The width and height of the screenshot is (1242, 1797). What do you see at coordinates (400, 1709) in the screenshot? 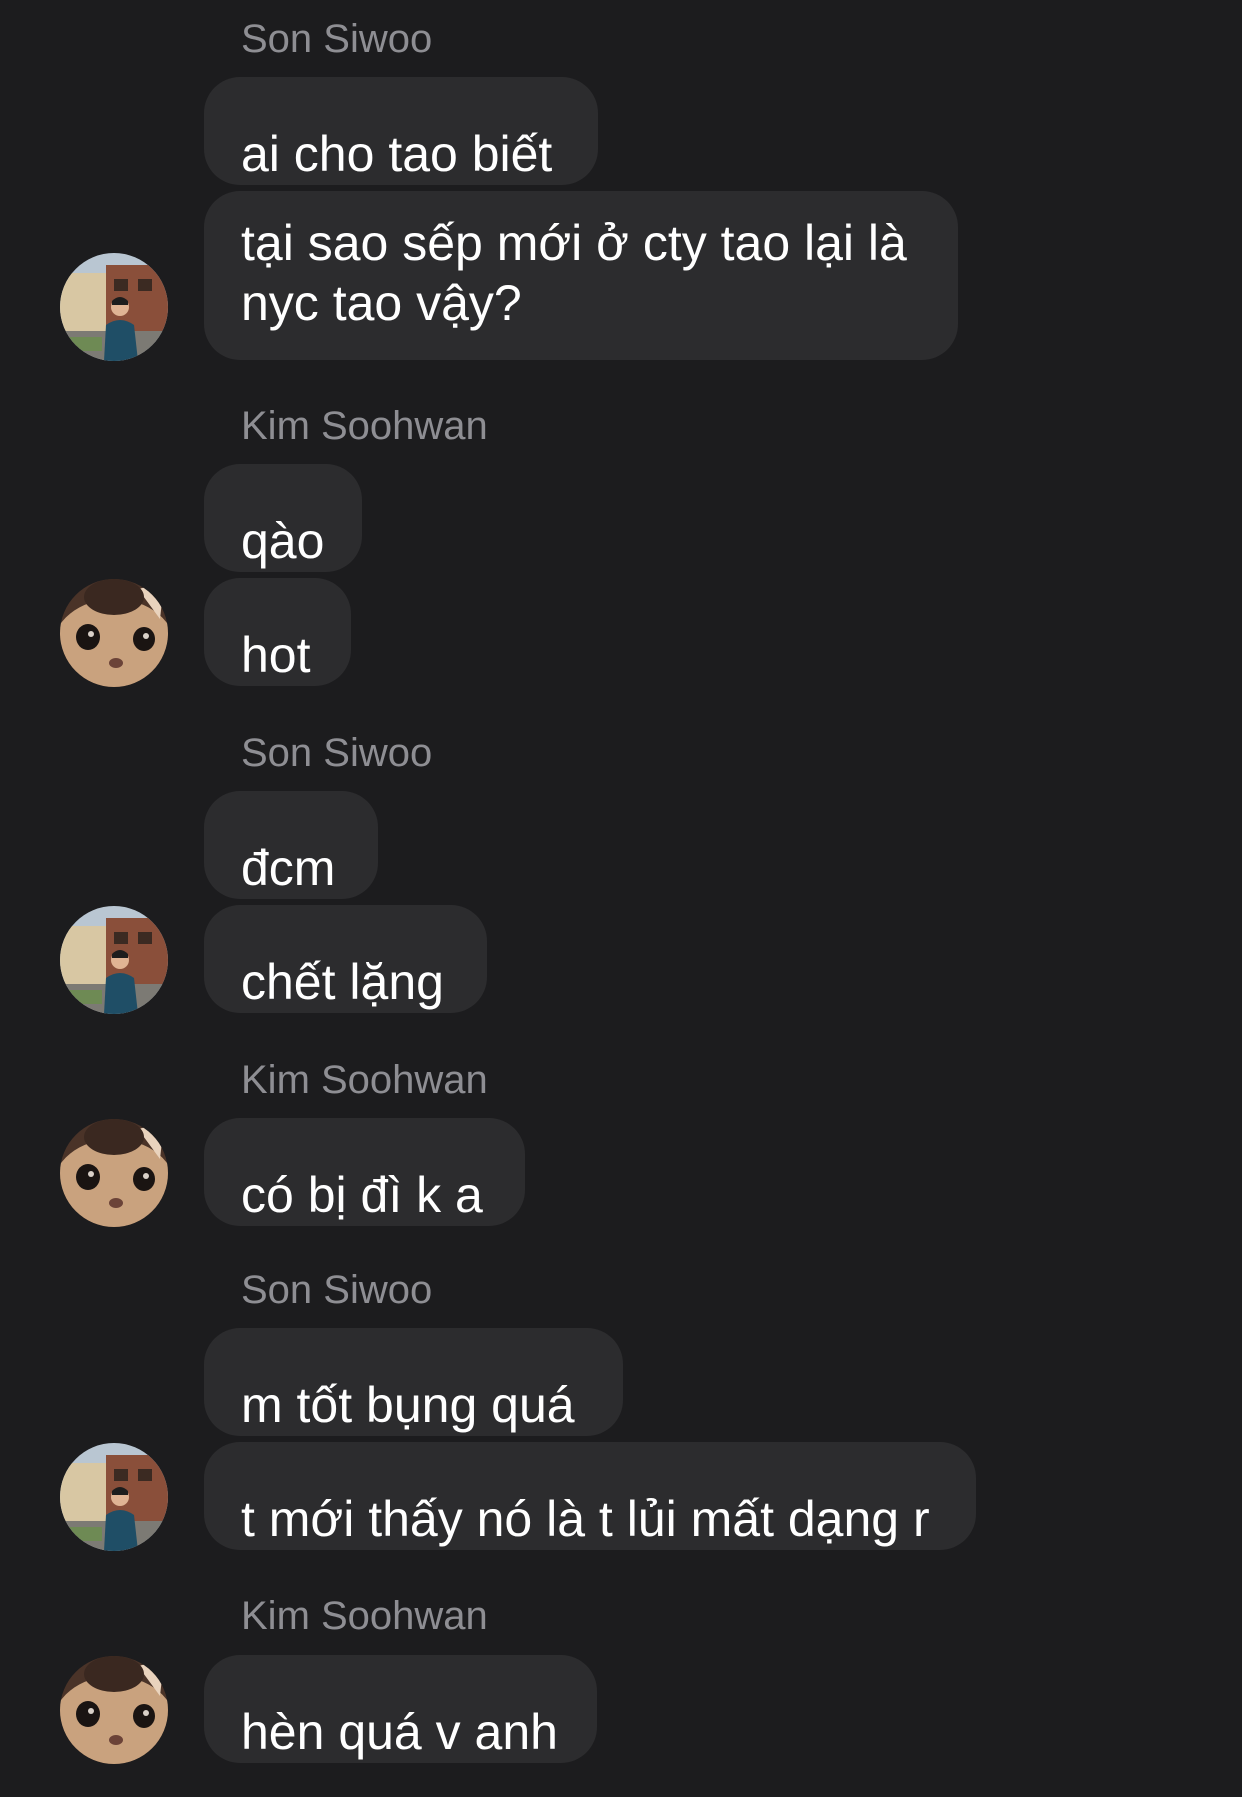
I see `message-bubble: hèn quá v anh` at bounding box center [400, 1709].